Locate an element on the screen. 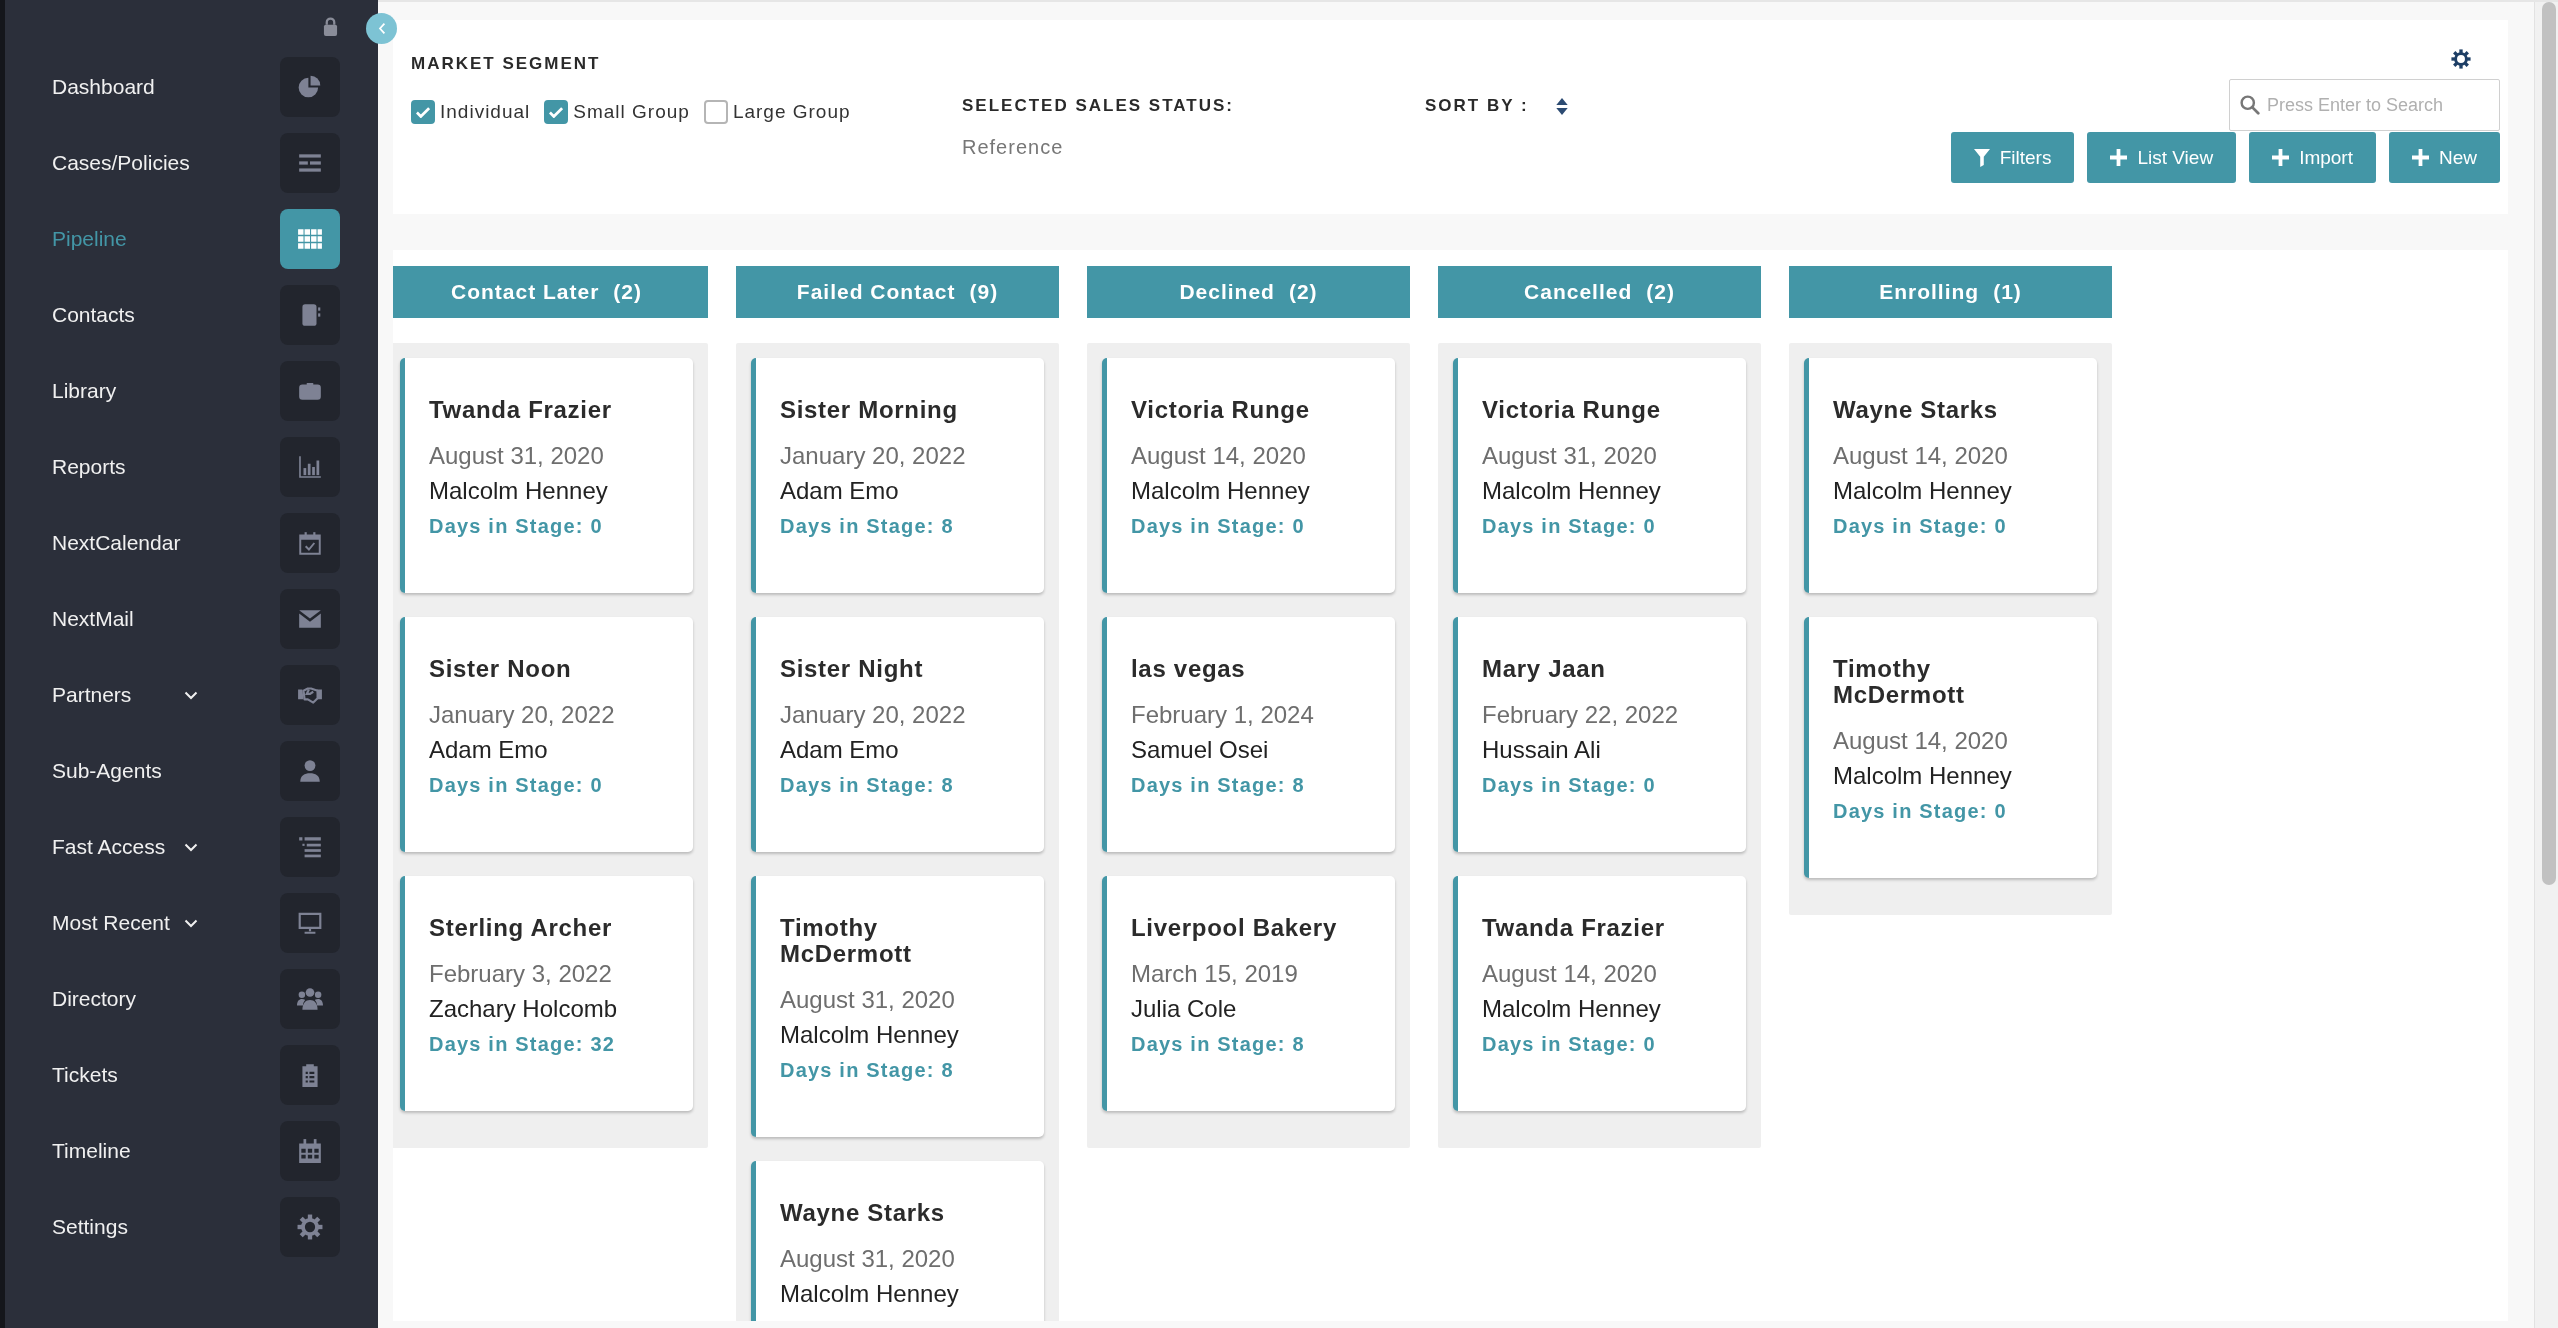  lead-card: Sister Noon January 20, 2022 Adam Emo Days in Stage: 0 is located at coordinates (546, 734).